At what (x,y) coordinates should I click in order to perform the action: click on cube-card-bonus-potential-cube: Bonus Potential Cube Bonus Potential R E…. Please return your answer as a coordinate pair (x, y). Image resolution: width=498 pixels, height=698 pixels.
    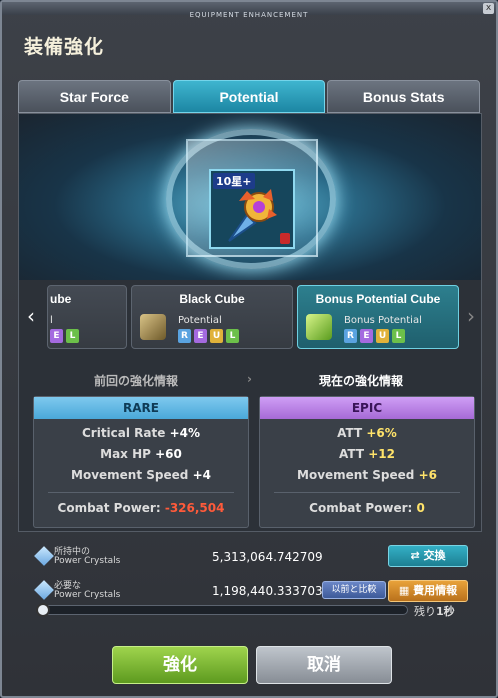
    Looking at the image, I should click on (378, 317).